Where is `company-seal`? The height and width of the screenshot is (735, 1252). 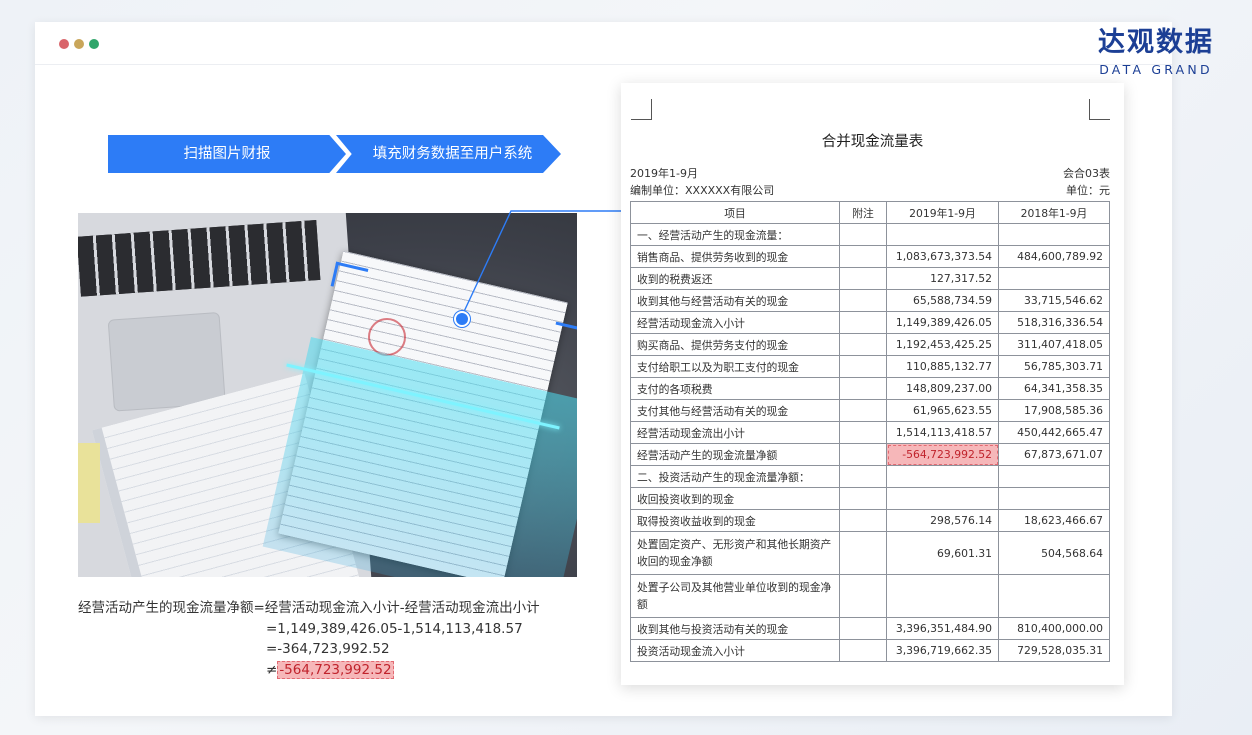 company-seal is located at coordinates (387, 337).